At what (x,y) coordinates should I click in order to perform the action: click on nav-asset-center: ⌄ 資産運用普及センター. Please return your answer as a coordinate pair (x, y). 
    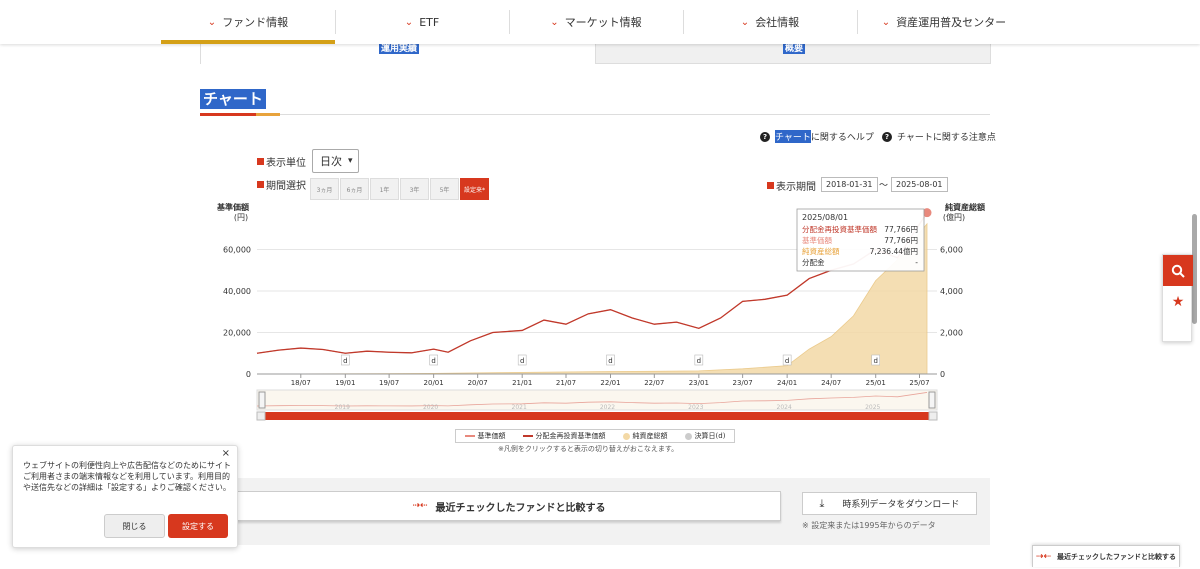
    Looking at the image, I should click on (944, 22).